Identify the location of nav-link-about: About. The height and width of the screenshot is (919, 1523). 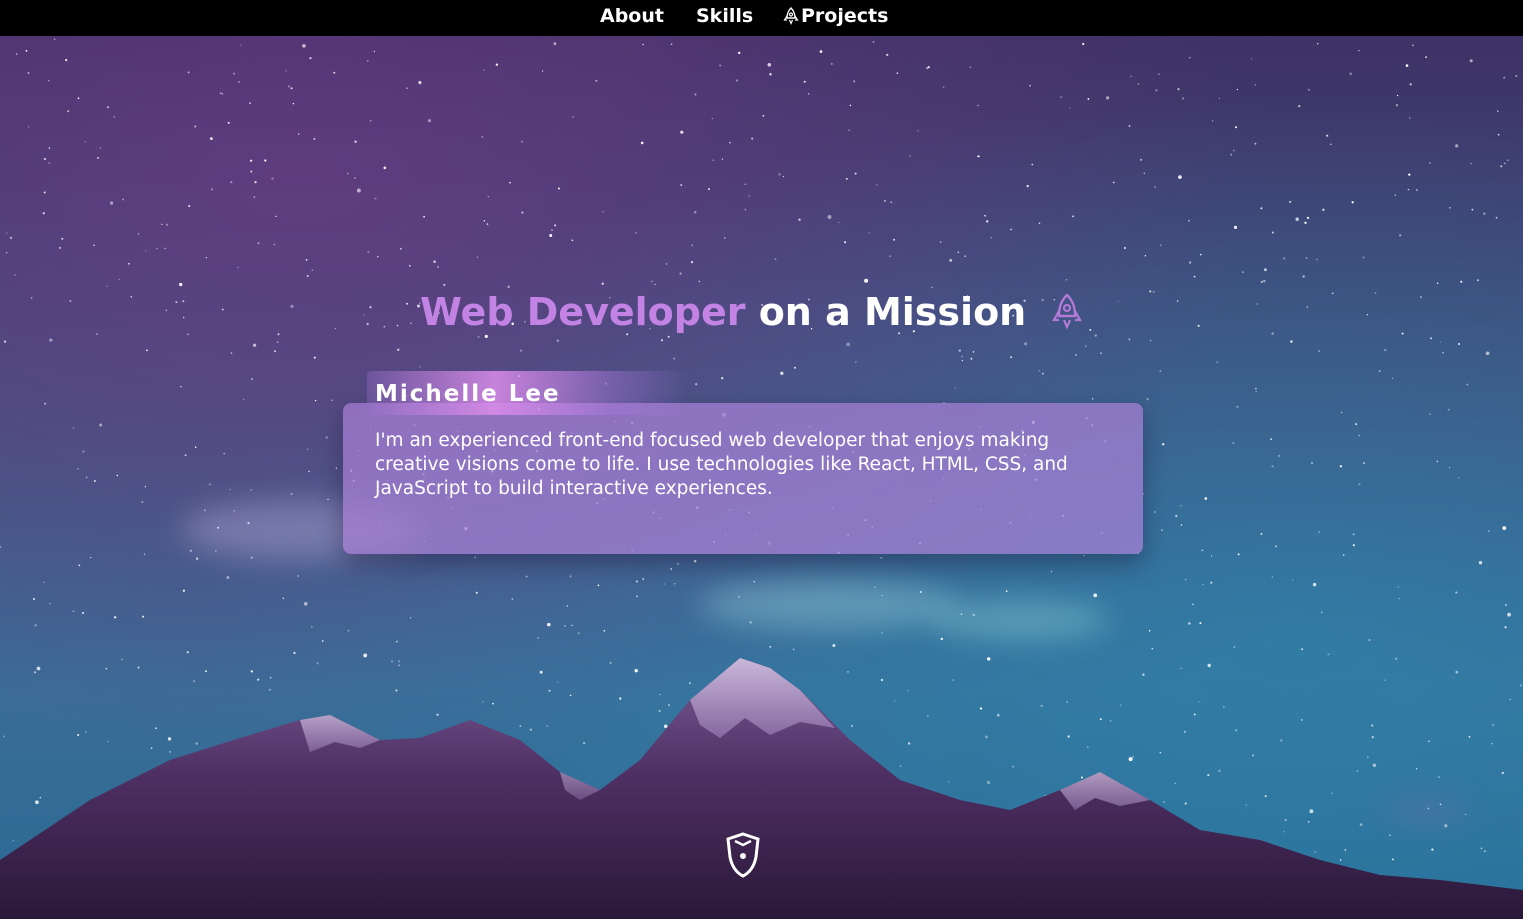
(632, 16).